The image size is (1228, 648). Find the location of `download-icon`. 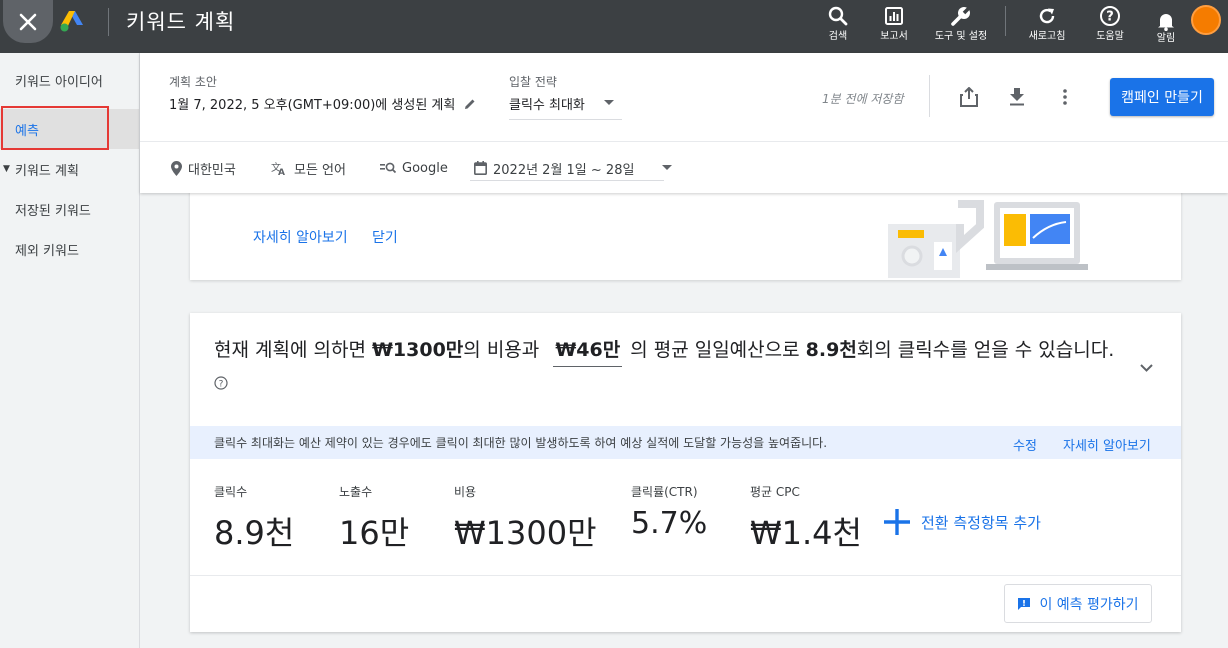

download-icon is located at coordinates (1017, 97).